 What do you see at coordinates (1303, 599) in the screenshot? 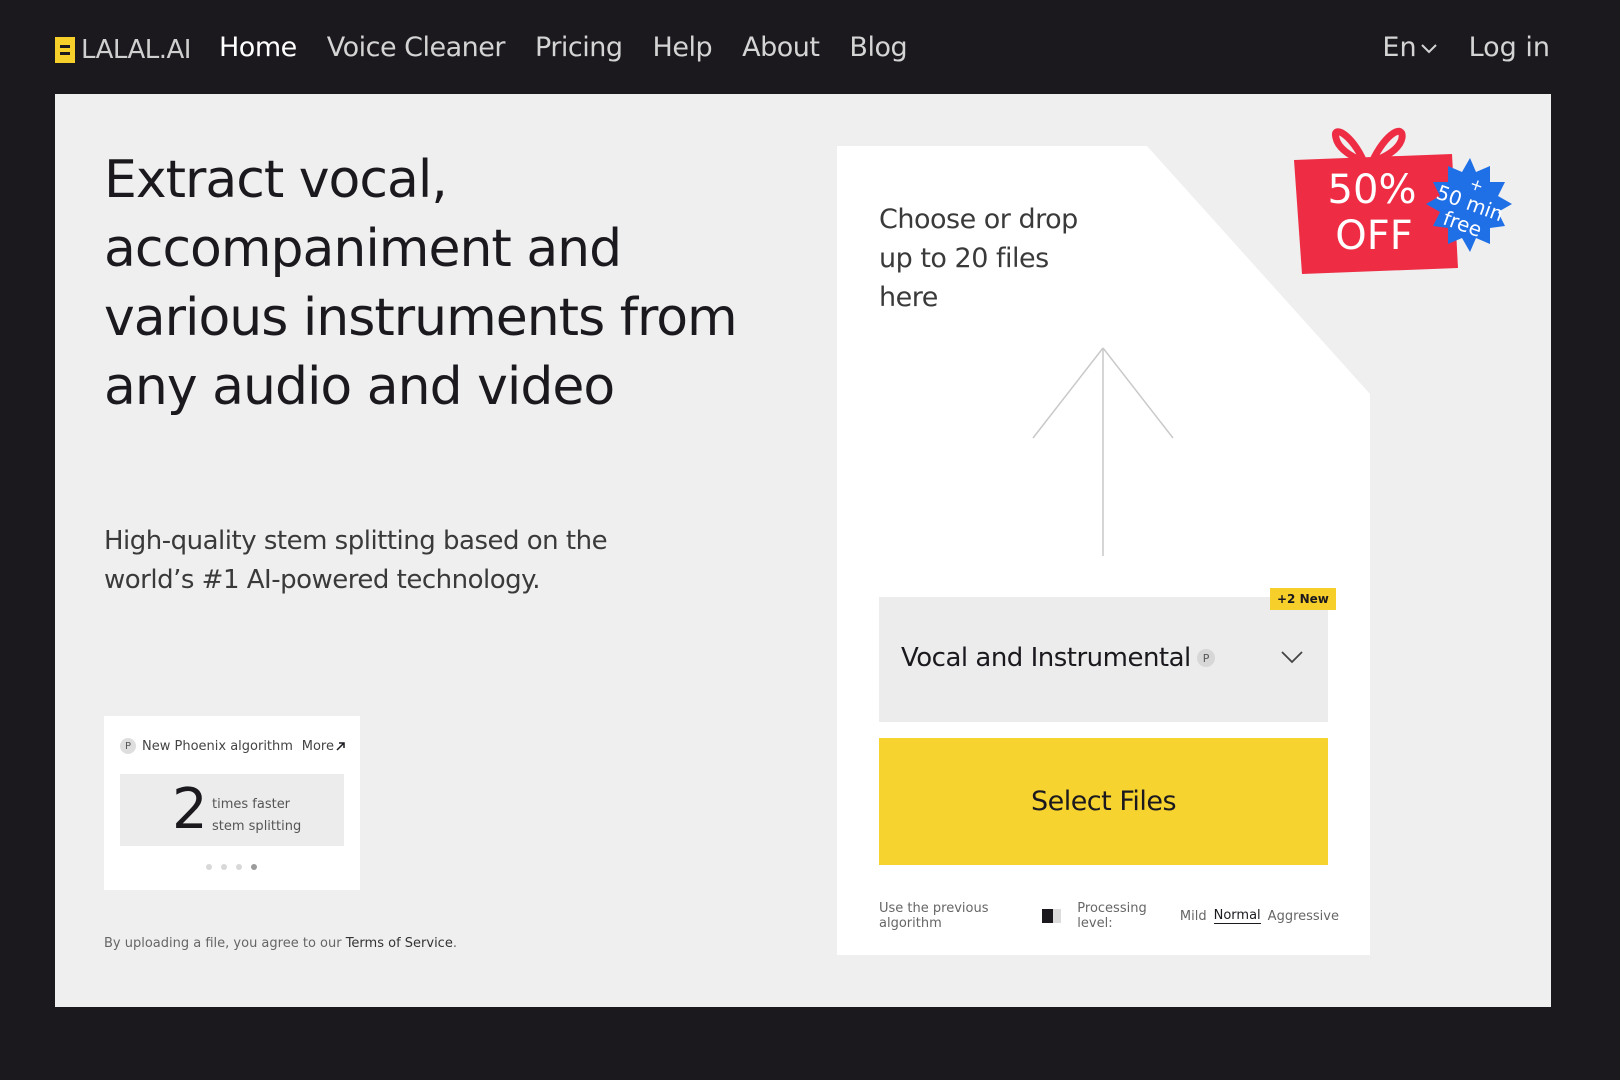
I see `new-stems-badge: +2 New` at bounding box center [1303, 599].